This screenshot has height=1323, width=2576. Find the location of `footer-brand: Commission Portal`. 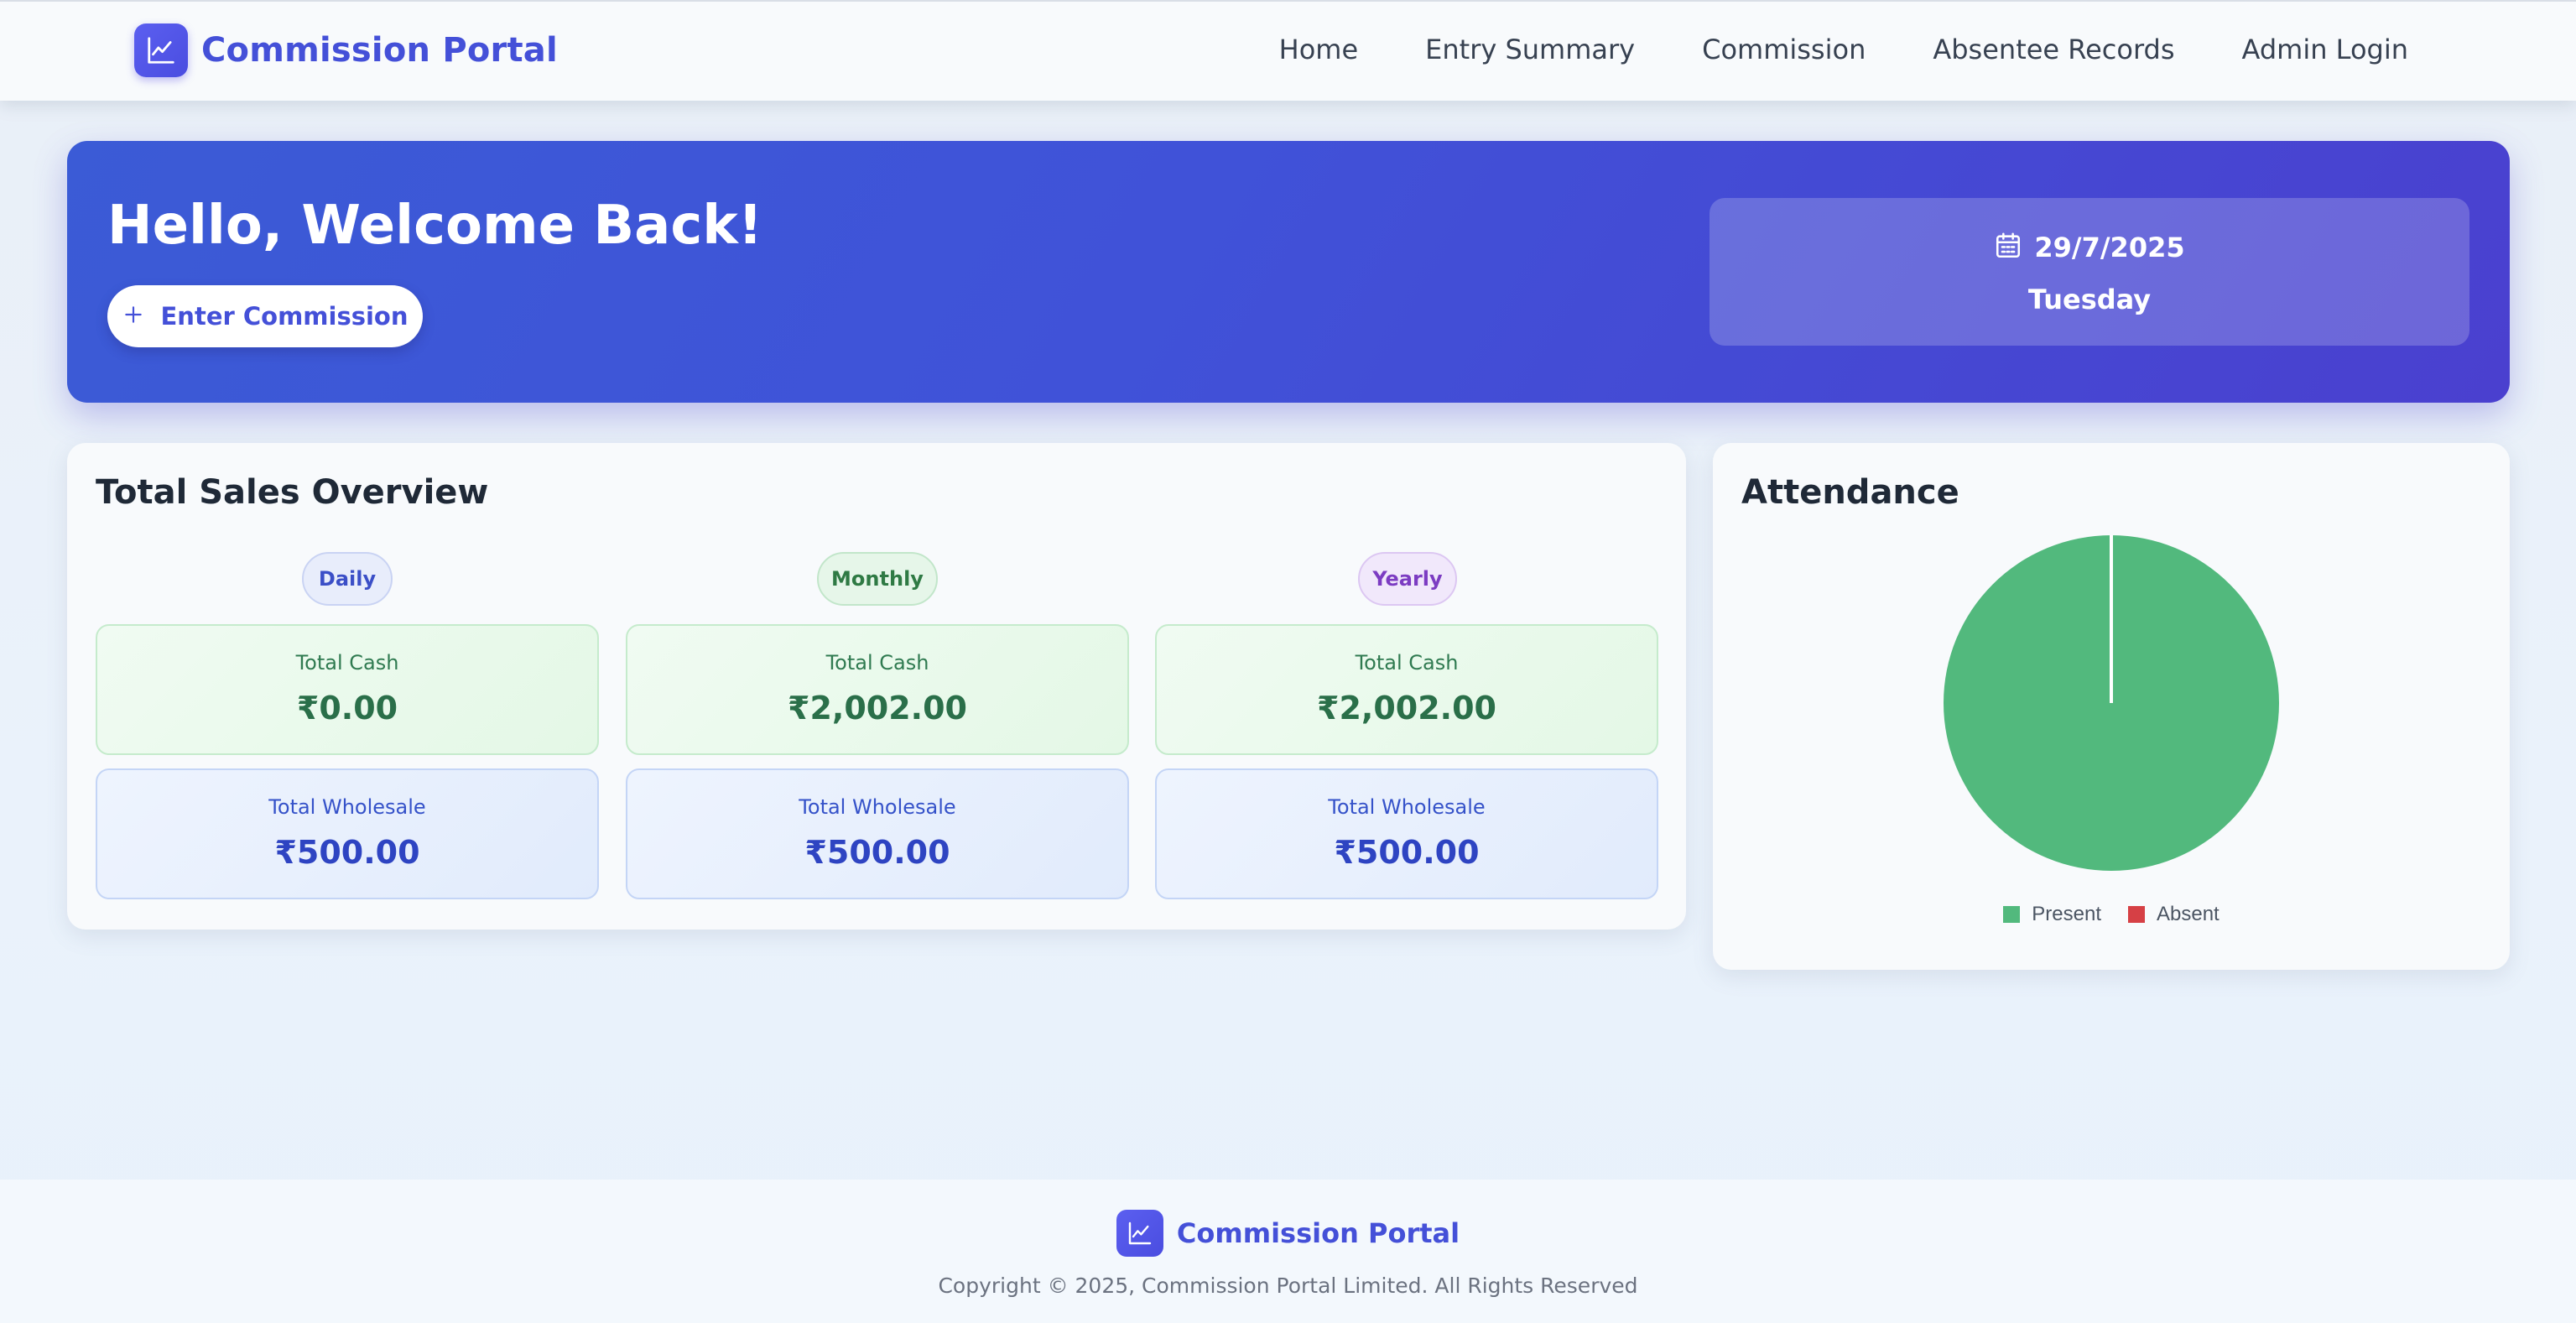

footer-brand: Commission Portal is located at coordinates (1288, 1233).